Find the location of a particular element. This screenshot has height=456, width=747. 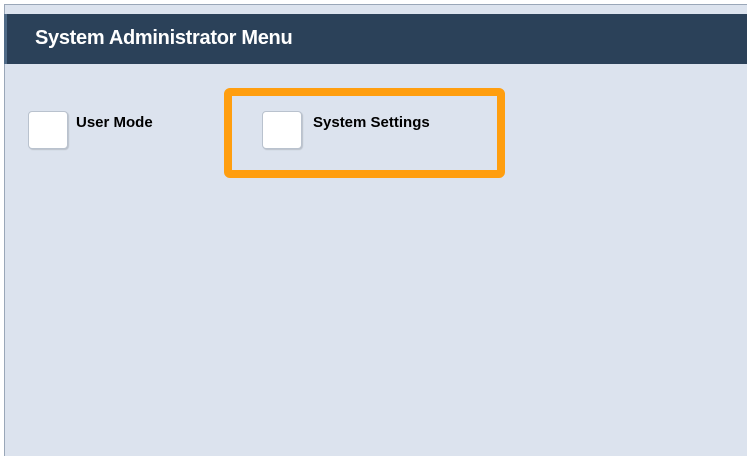

user-mode-label: User Mode is located at coordinates (114, 122).